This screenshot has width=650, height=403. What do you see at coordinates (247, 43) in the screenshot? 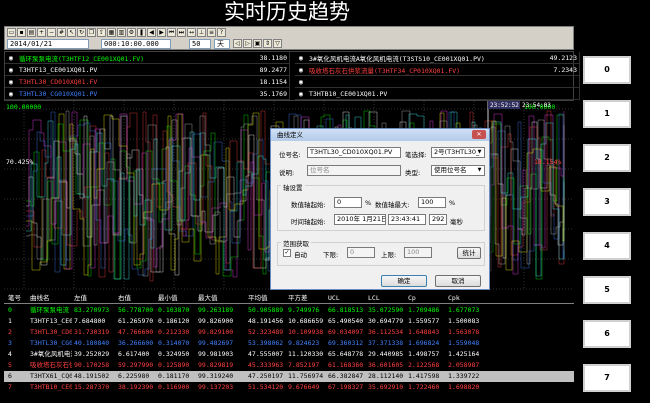
I see `step-forward-icon: ▷` at bounding box center [247, 43].